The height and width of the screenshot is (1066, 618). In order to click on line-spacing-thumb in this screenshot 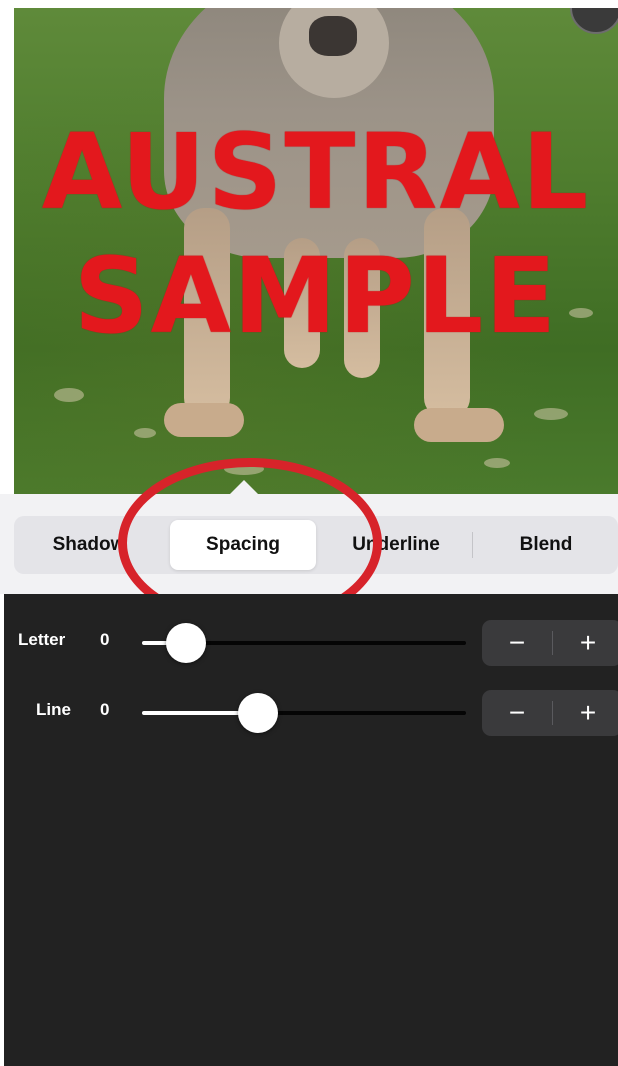, I will do `click(258, 713)`.